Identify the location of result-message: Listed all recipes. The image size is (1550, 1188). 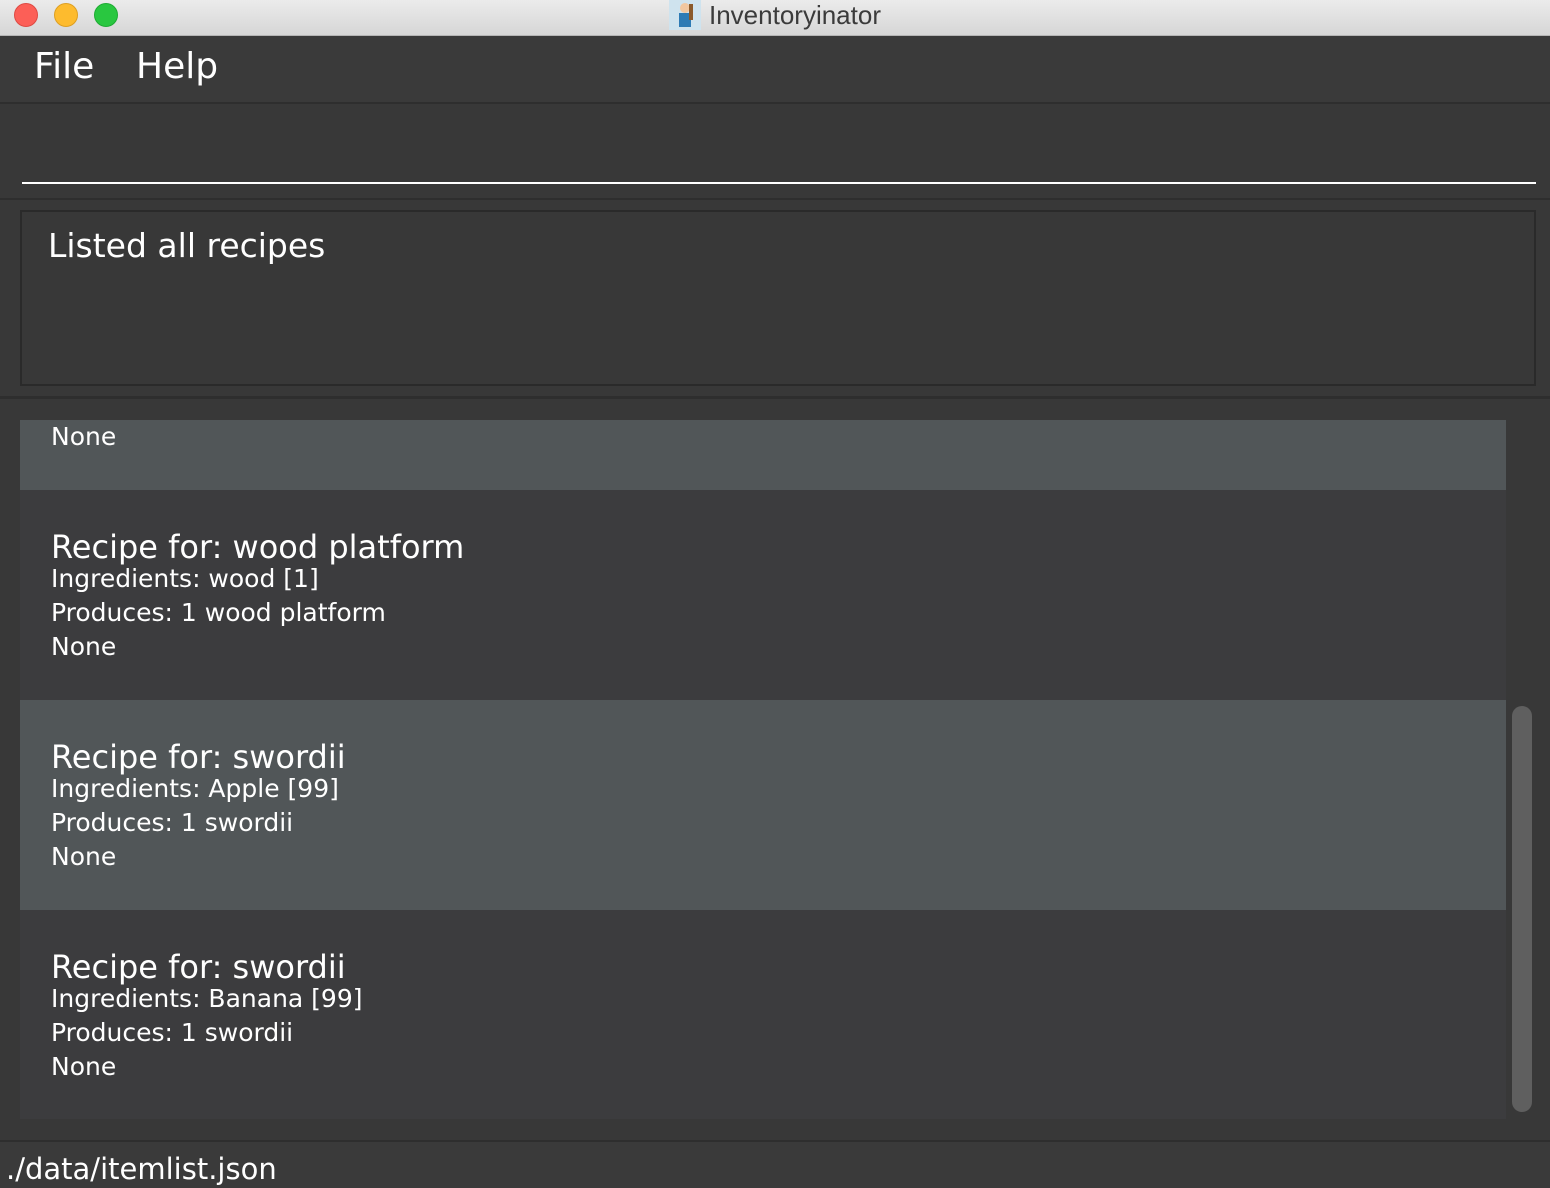
(187, 245).